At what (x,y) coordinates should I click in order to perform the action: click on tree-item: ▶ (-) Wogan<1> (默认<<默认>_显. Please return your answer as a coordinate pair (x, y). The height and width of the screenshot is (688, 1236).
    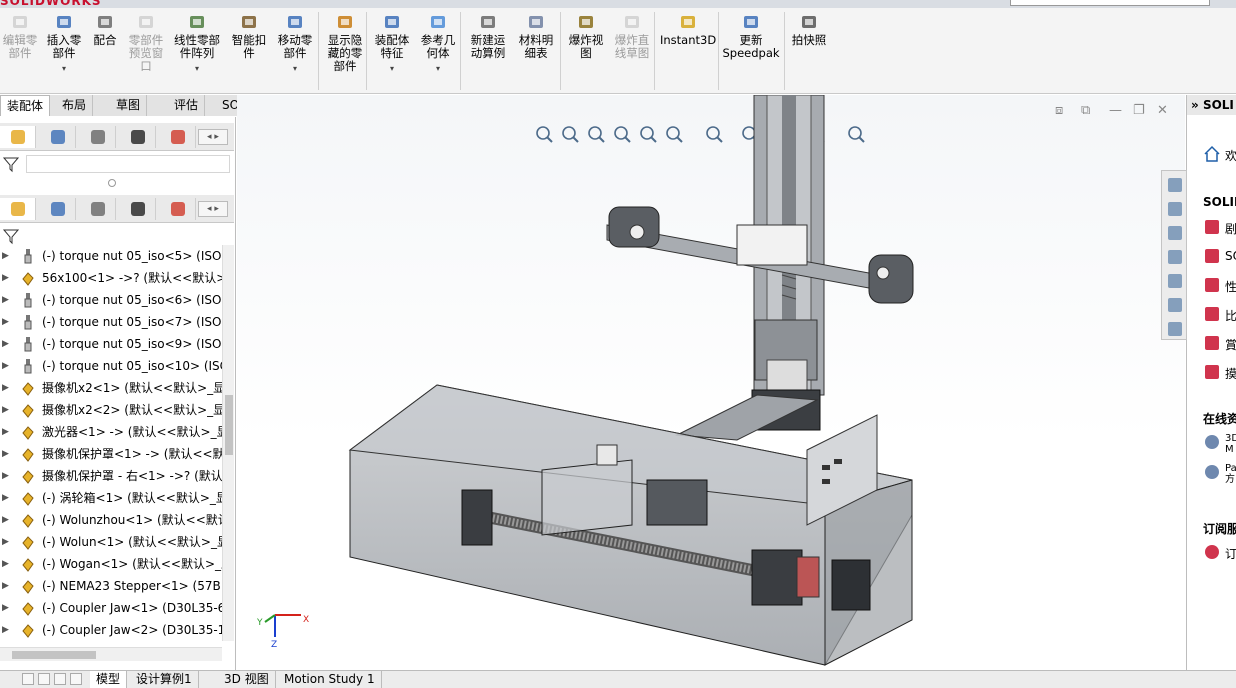
    Looking at the image, I should click on (111, 564).